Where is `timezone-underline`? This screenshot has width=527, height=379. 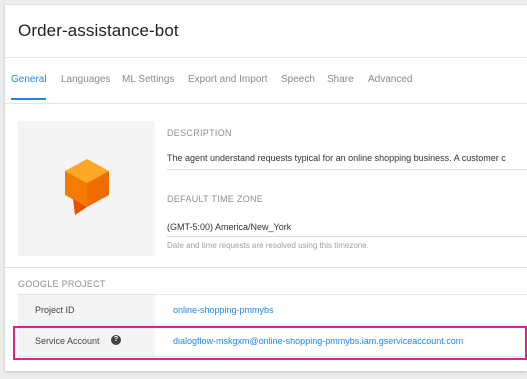 timezone-underline is located at coordinates (347, 236).